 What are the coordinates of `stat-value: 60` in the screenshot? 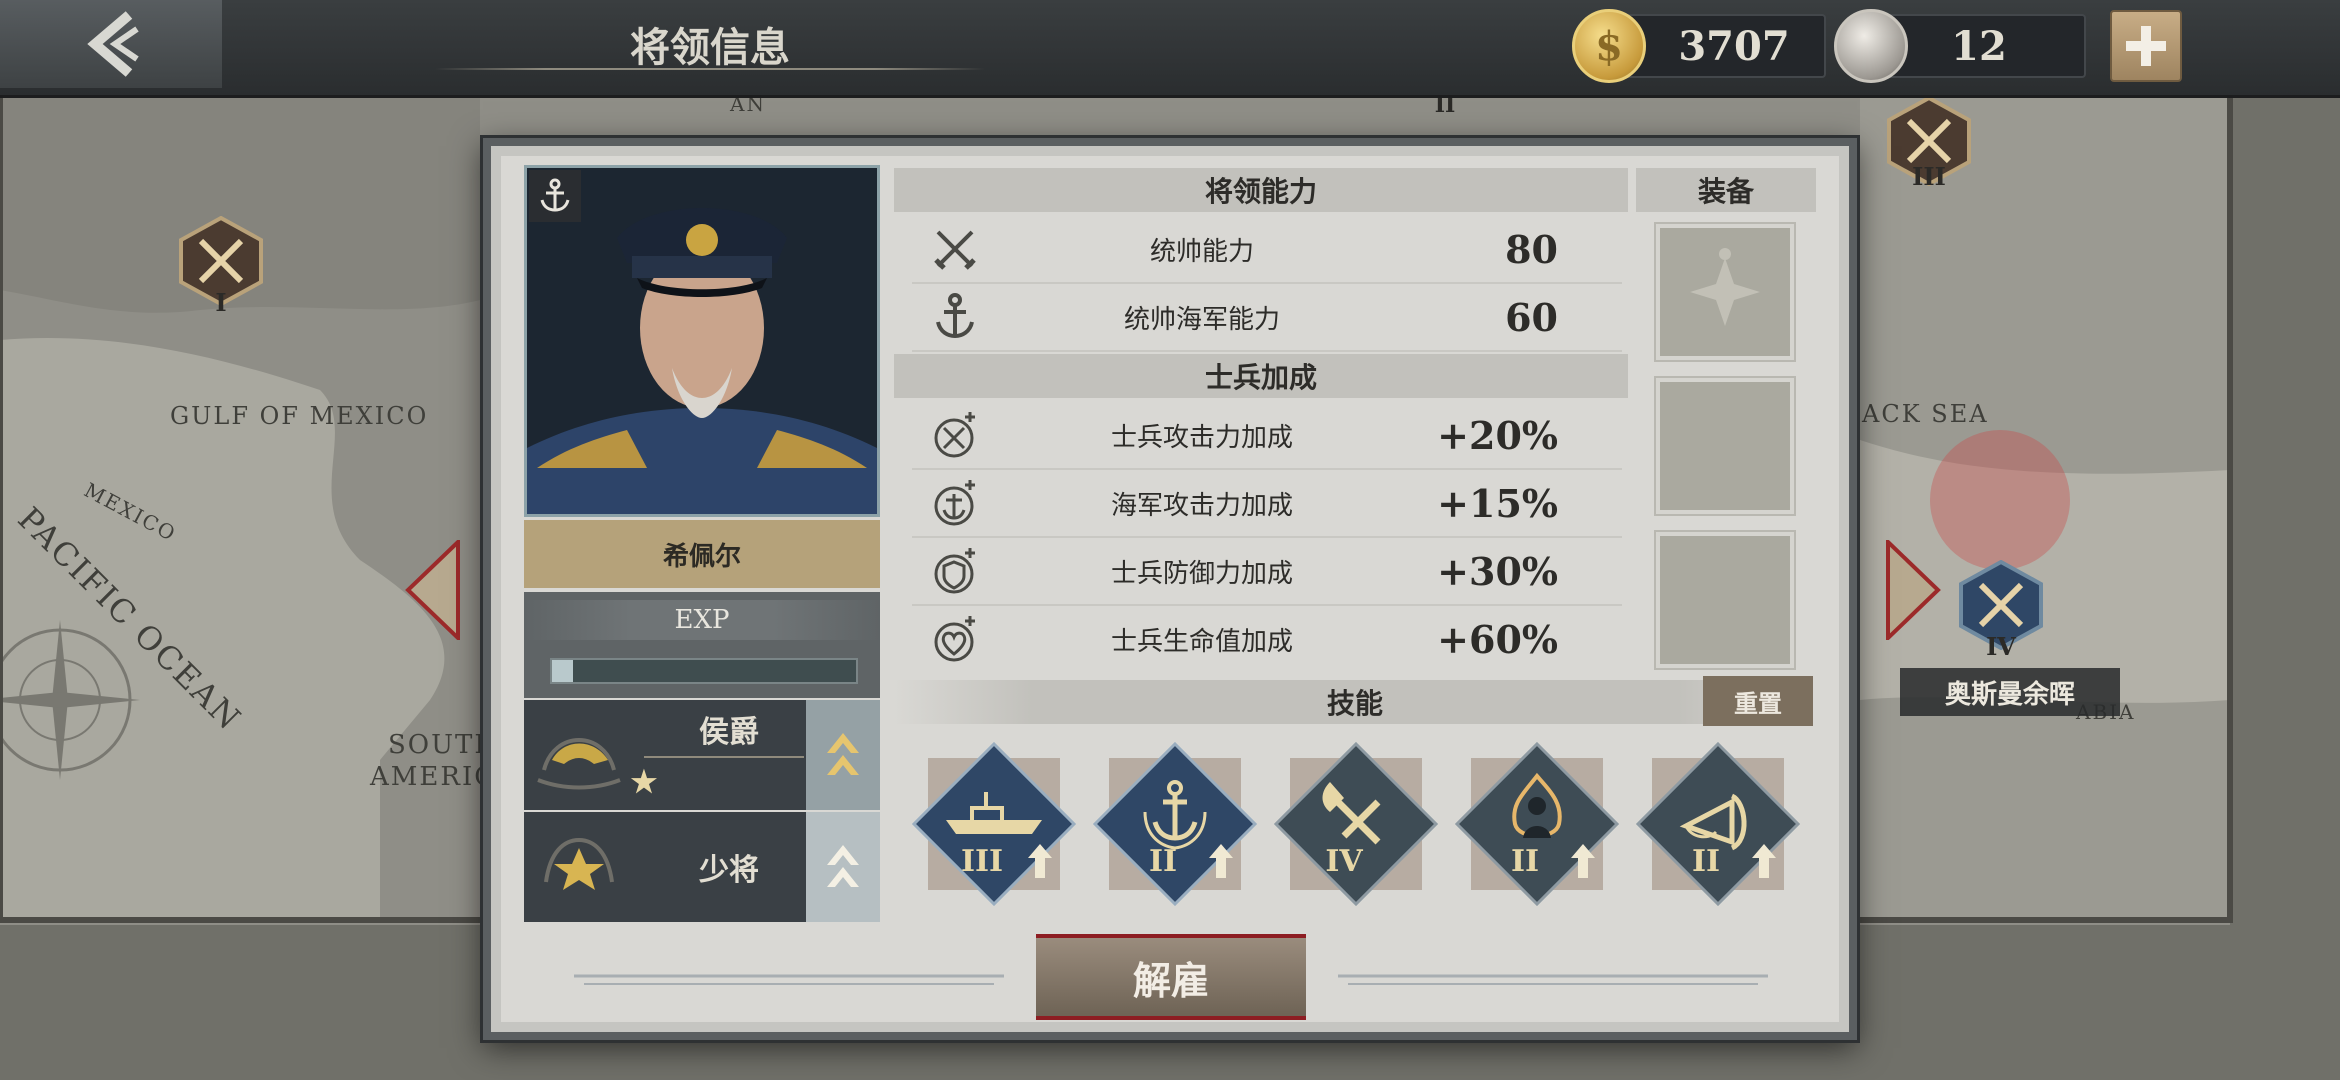 It's located at (1531, 317).